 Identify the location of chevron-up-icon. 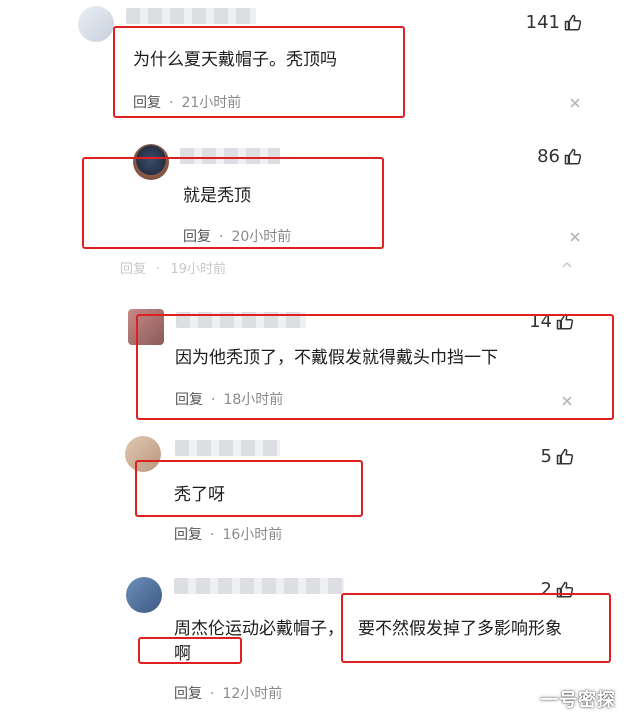
(567, 265).